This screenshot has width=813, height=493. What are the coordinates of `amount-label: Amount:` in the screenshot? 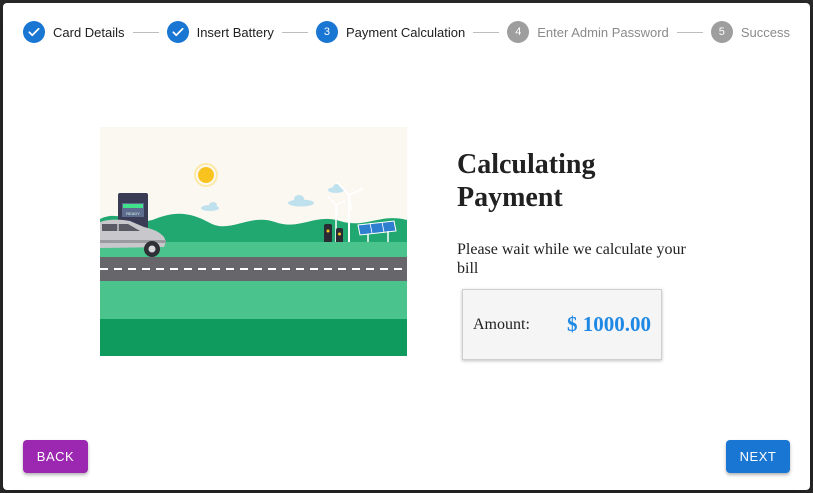 It's located at (501, 324).